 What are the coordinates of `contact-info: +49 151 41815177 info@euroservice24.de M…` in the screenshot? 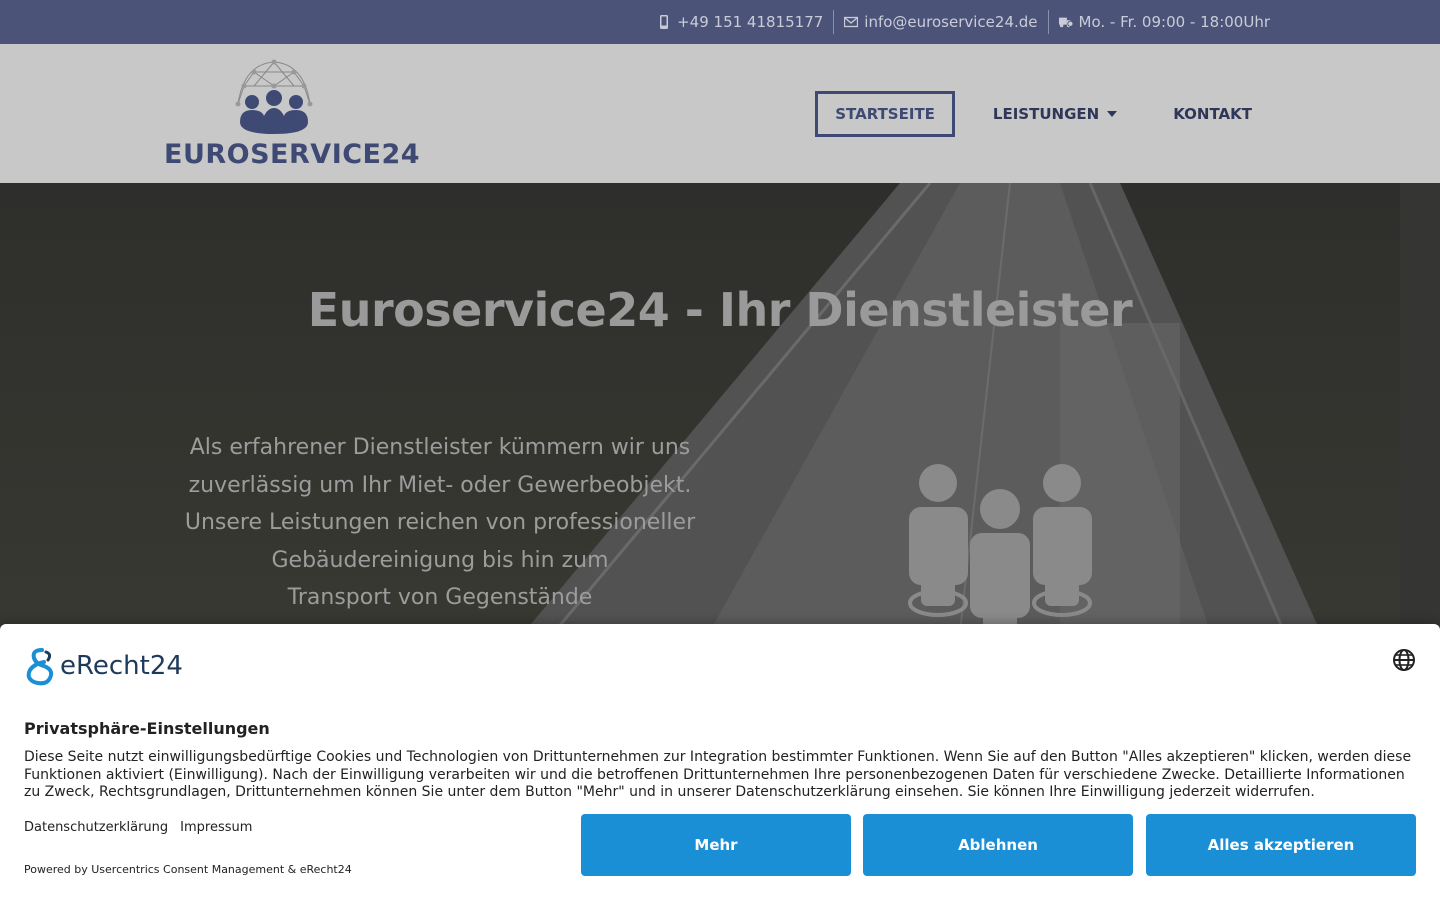 It's located at (963, 22).